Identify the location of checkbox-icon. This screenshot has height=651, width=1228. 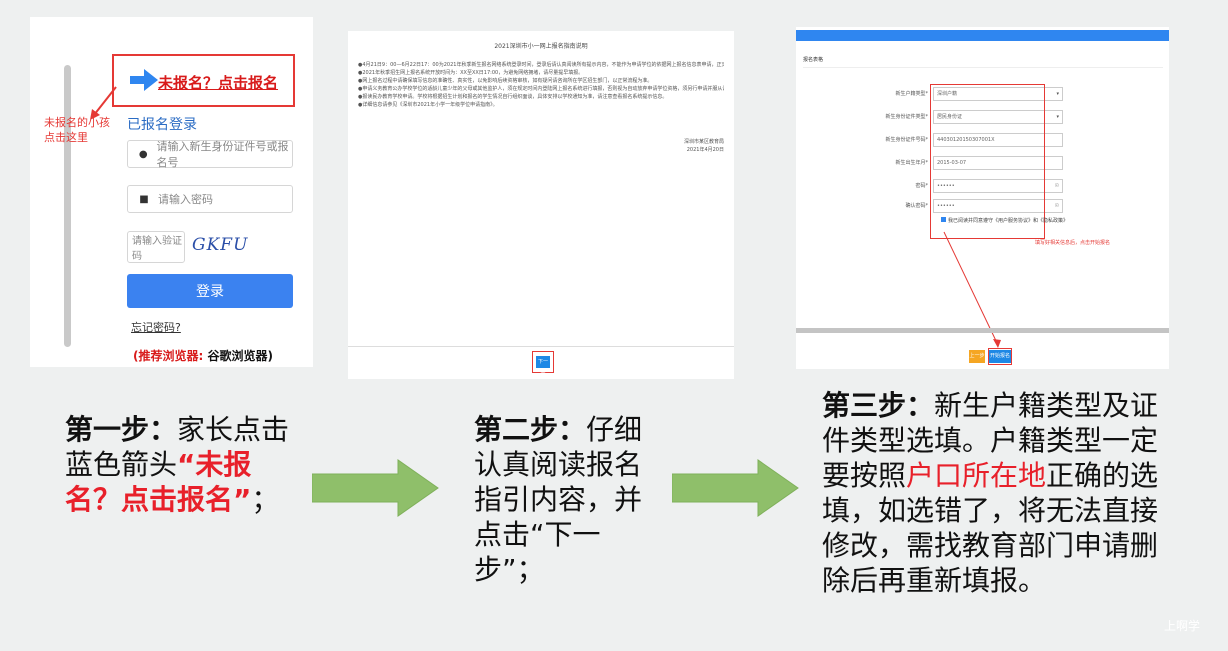
(943, 219).